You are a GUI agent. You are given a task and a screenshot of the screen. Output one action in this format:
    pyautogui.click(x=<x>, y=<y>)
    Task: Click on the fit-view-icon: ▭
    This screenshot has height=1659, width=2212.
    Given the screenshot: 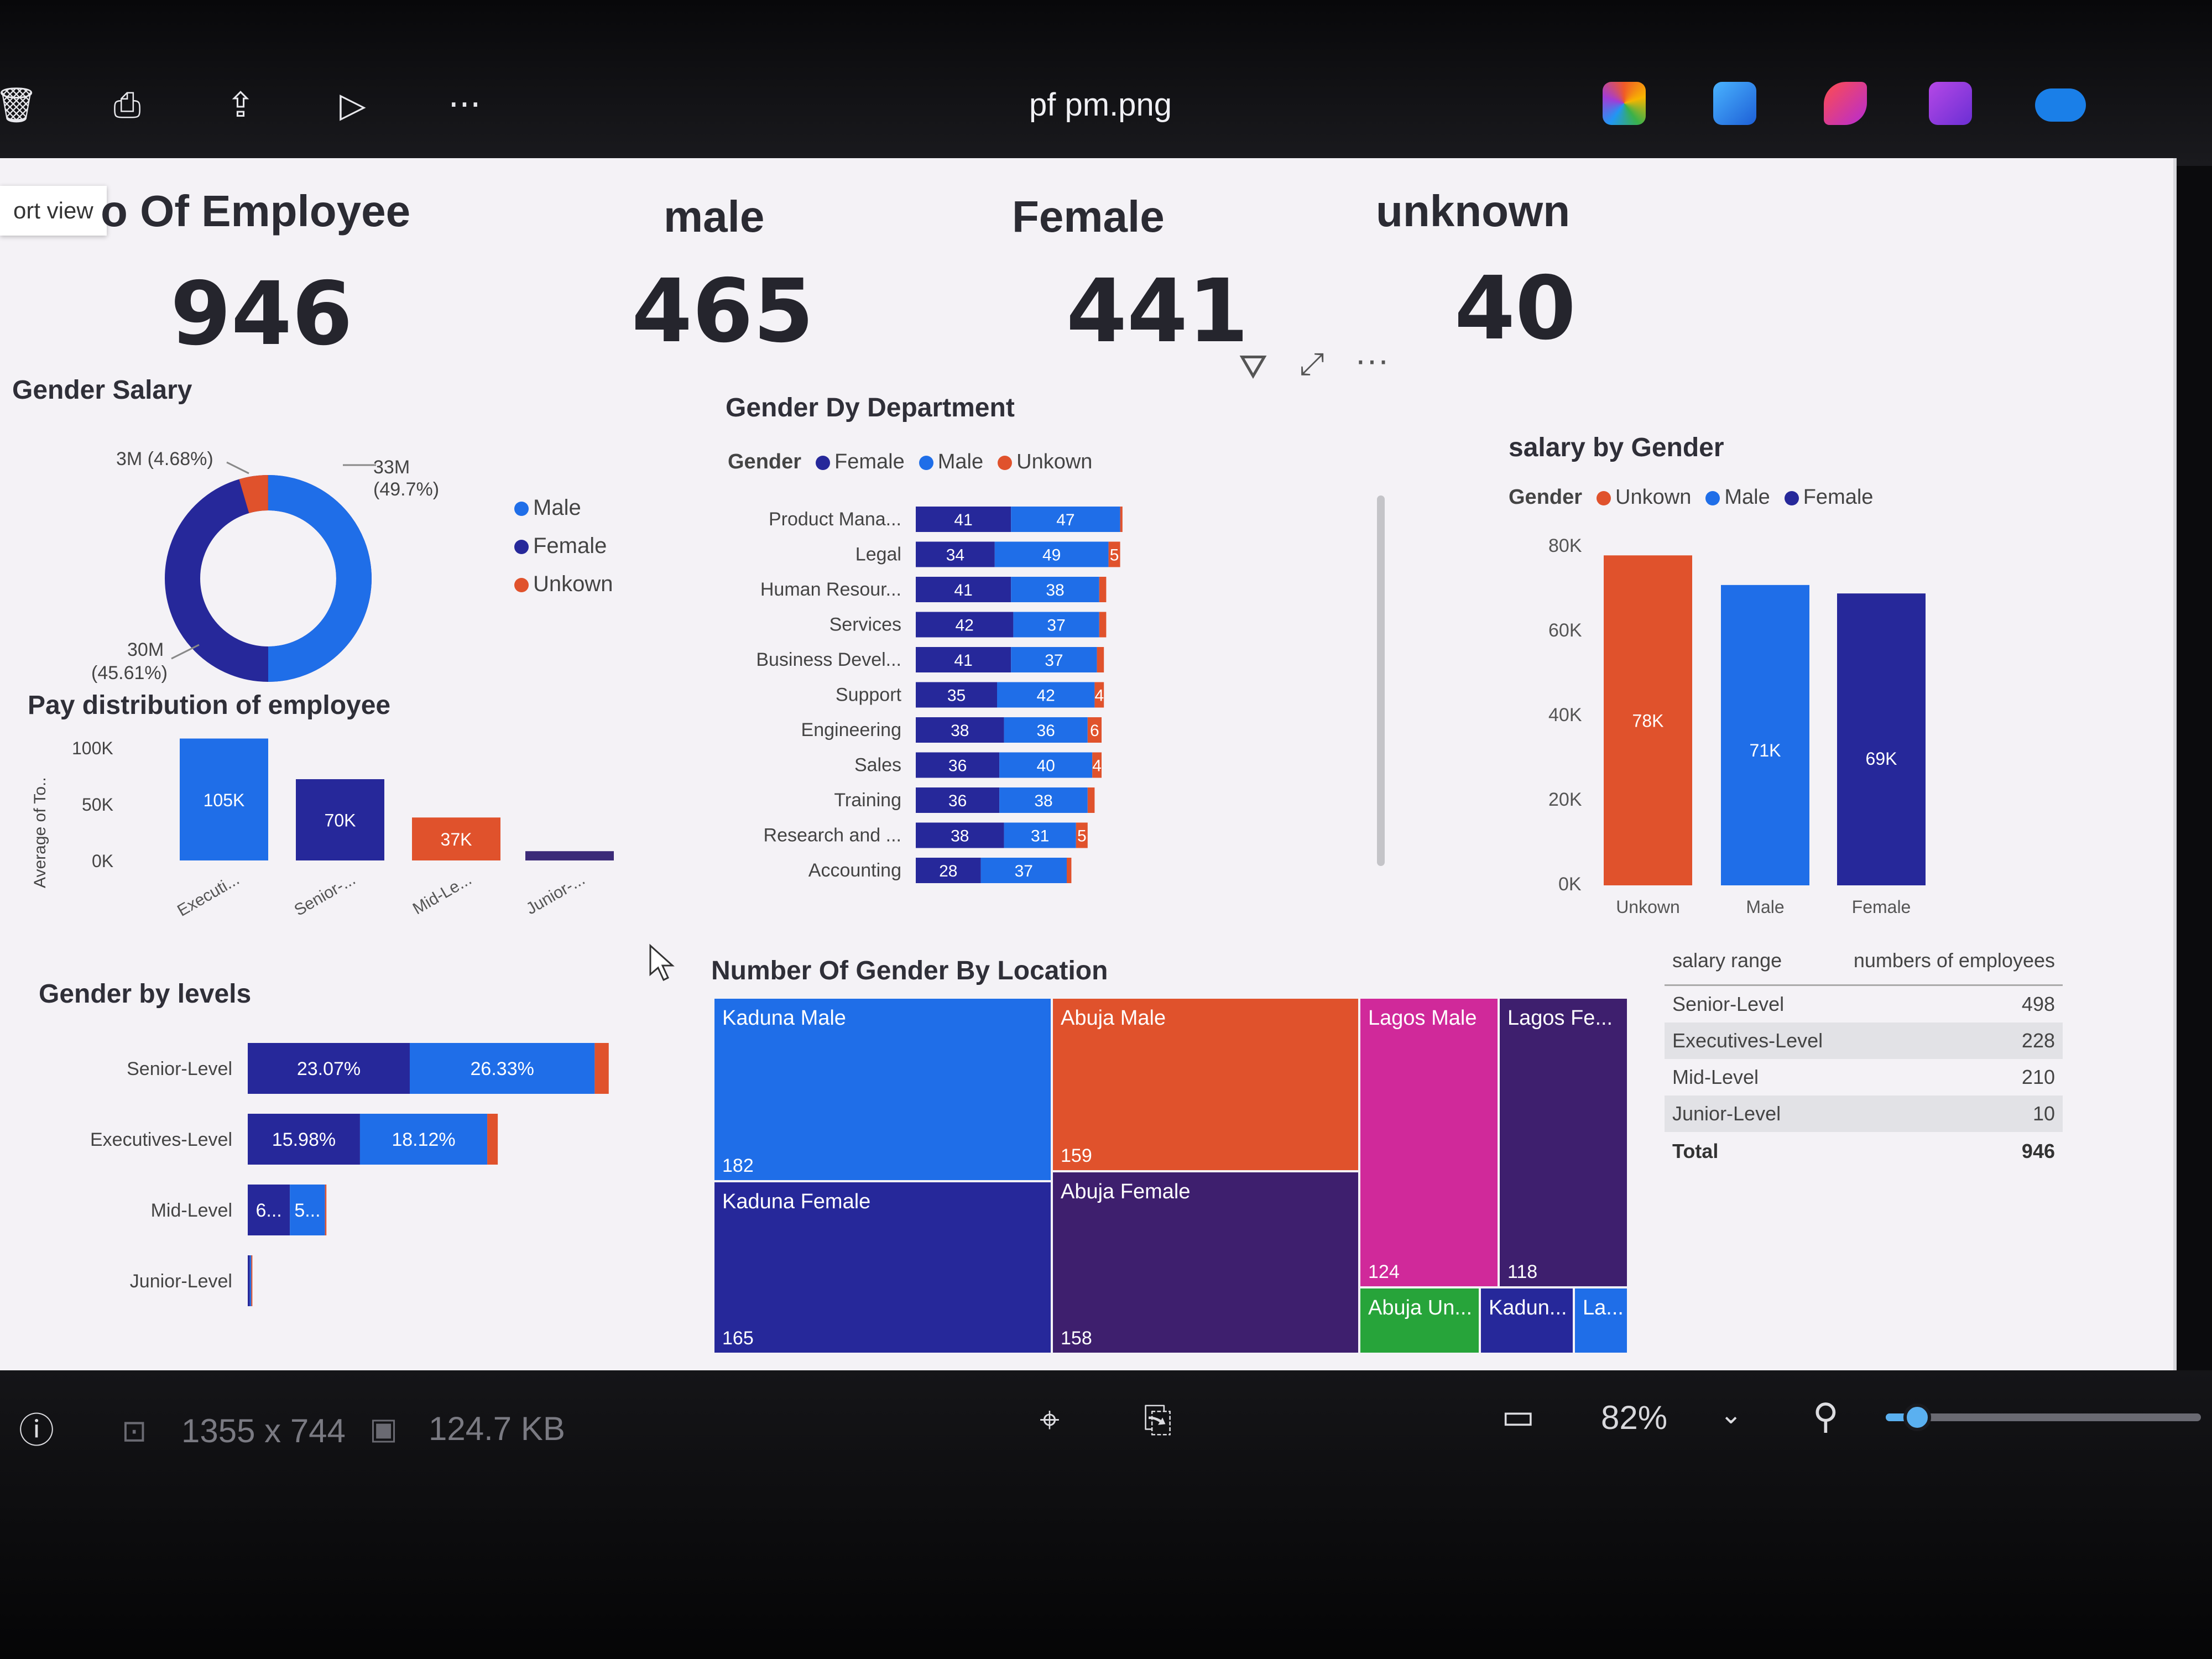 What is the action you would take?
    pyautogui.click(x=1518, y=1417)
    